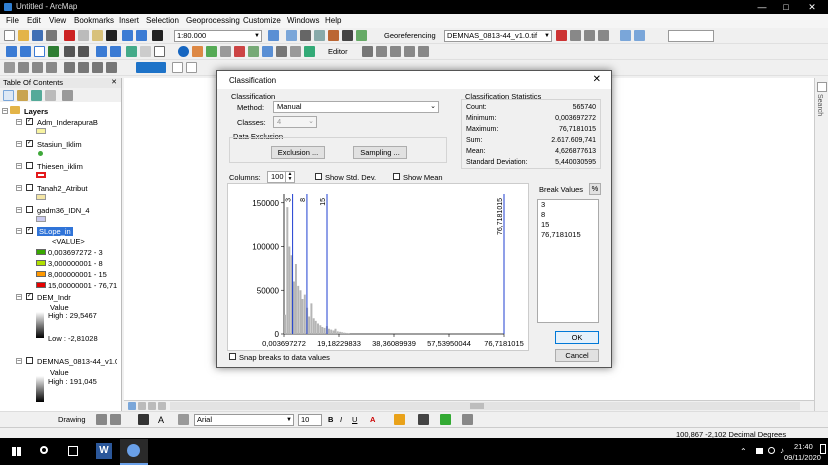 The image size is (828, 465). I want to click on catalog-icon, so click(305, 35).